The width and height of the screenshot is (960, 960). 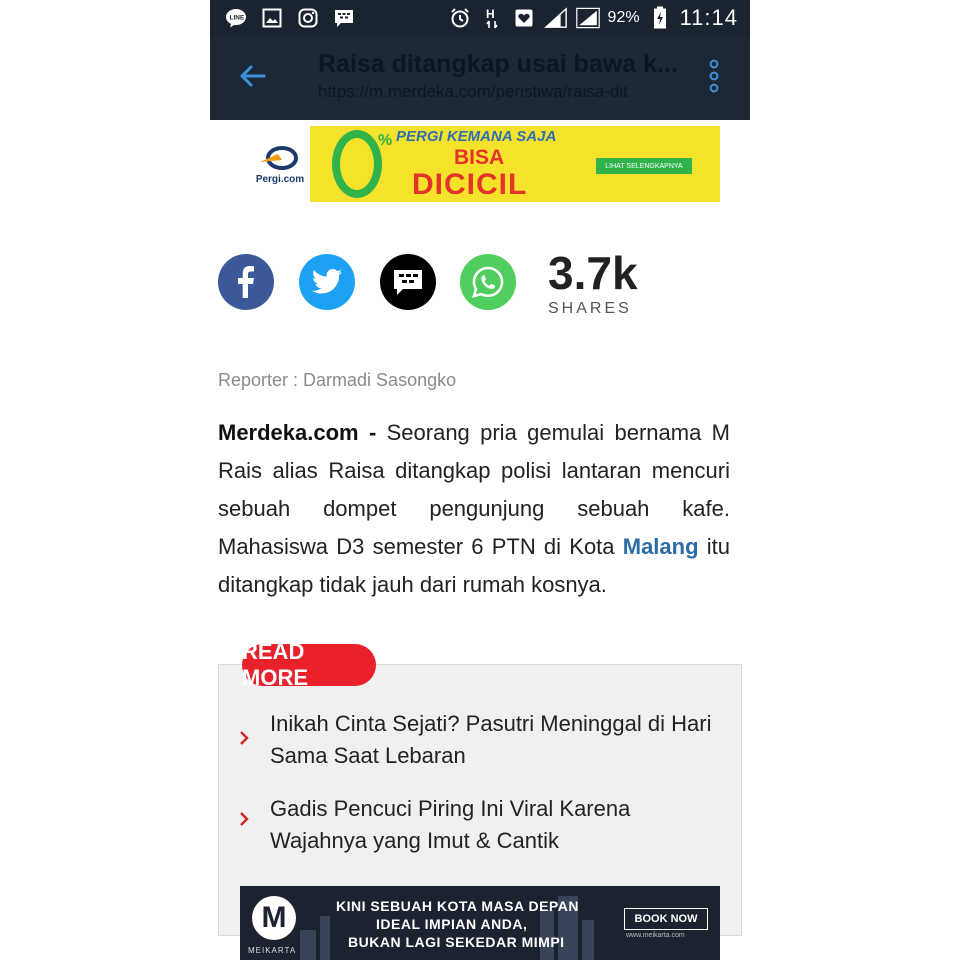 What do you see at coordinates (274, 918) in the screenshot?
I see `meikarta-logo-icon: M` at bounding box center [274, 918].